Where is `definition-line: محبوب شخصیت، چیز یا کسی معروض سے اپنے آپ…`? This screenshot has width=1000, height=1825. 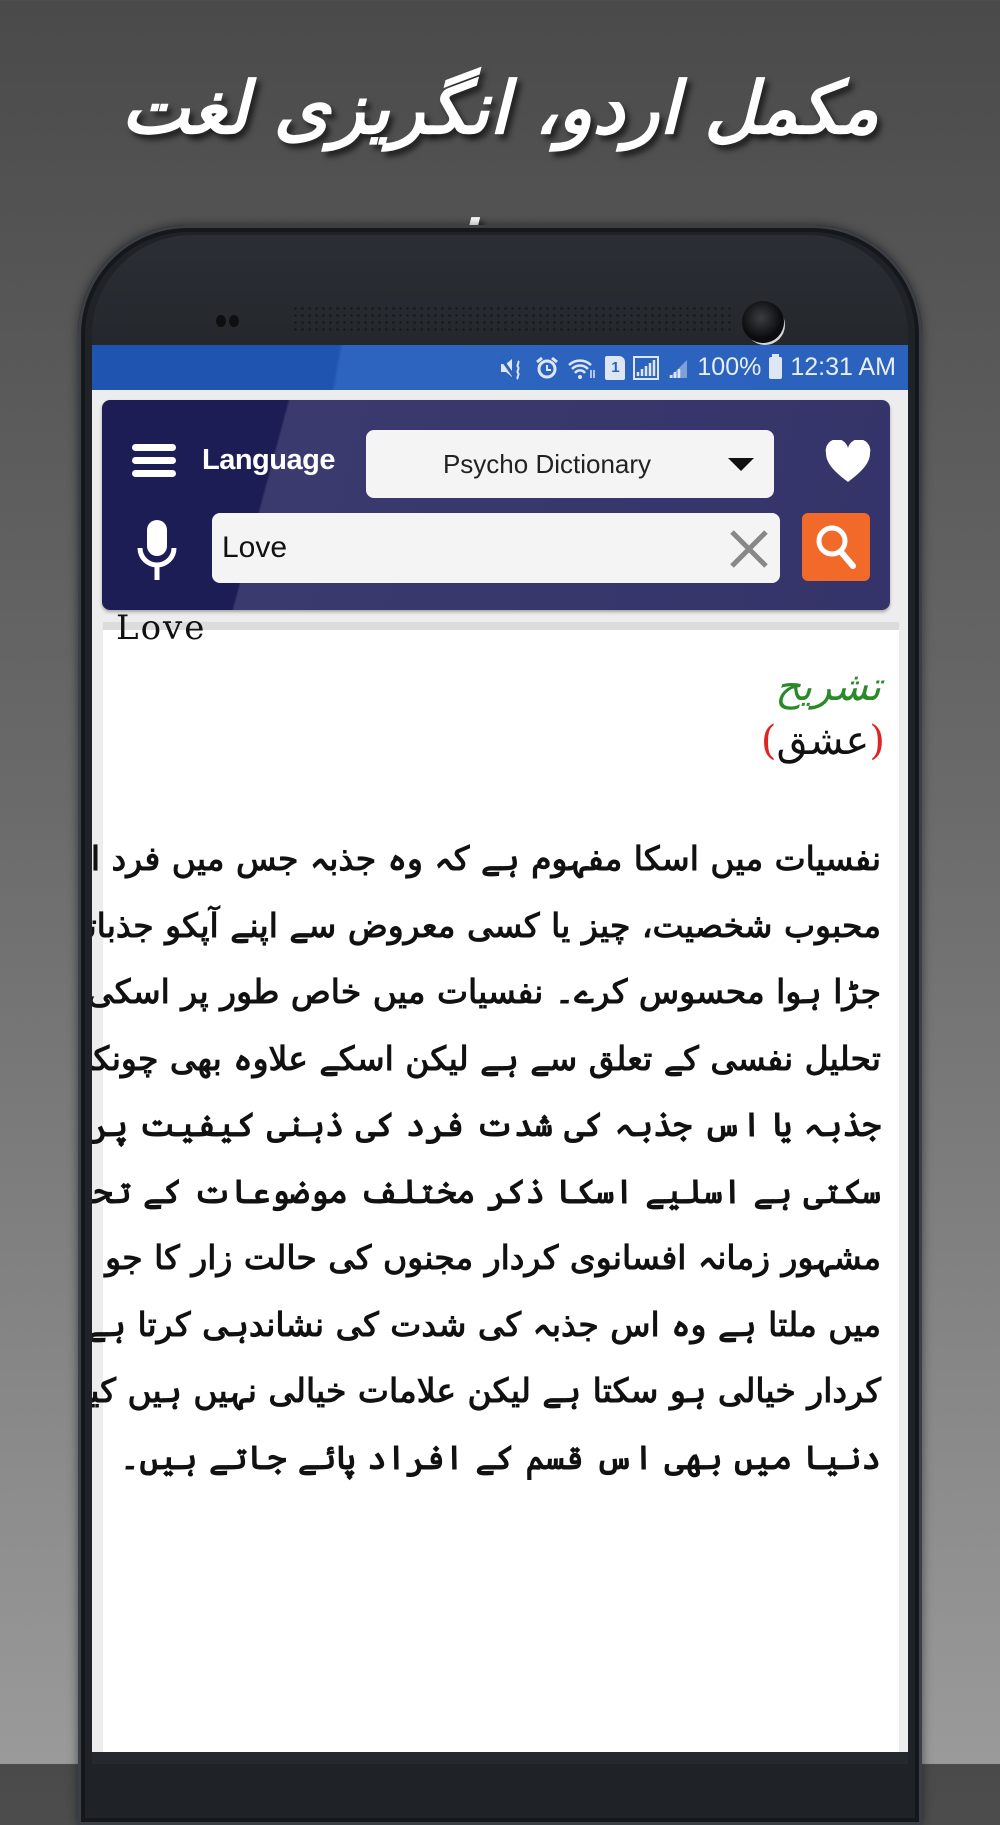
definition-line: محبوب شخصیت، چیز یا کسی معروض سے اپنے آپ… is located at coordinates (486, 925).